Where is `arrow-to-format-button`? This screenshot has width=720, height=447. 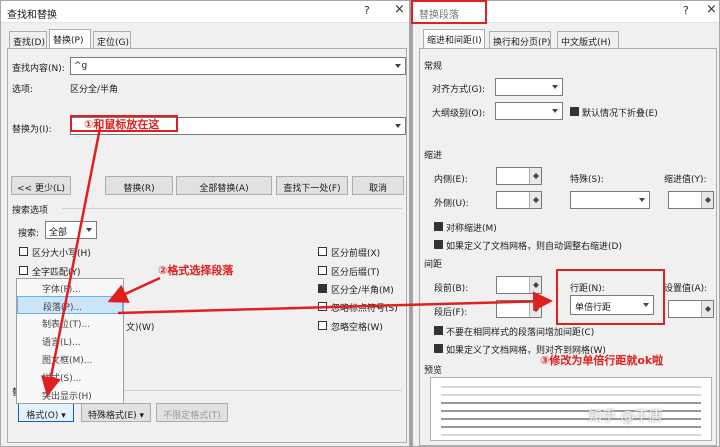
arrow-to-format-button is located at coordinates (71, 262).